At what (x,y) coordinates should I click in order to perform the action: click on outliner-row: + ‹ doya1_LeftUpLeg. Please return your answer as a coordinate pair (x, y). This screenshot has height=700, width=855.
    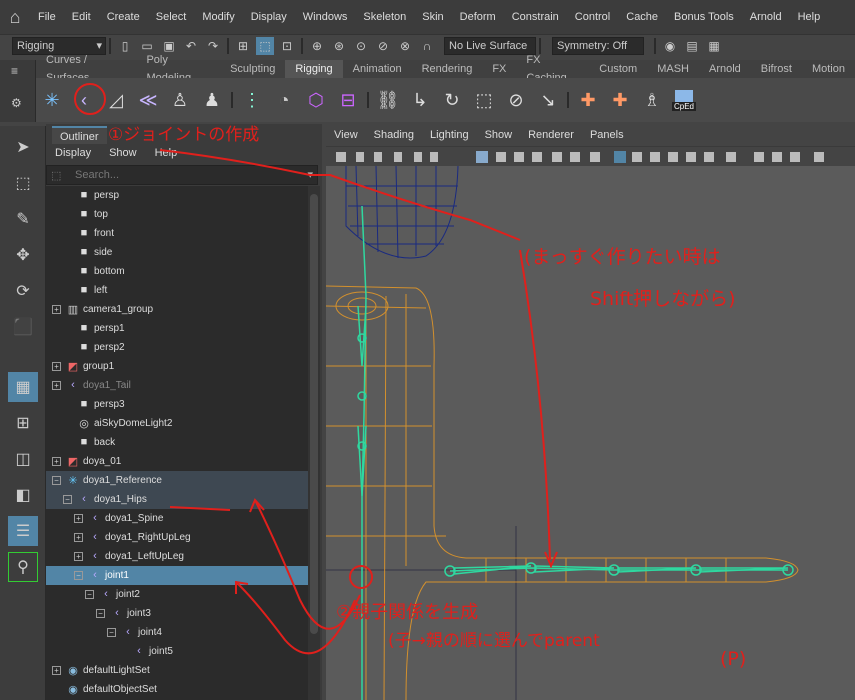
    Looking at the image, I should click on (177, 556).